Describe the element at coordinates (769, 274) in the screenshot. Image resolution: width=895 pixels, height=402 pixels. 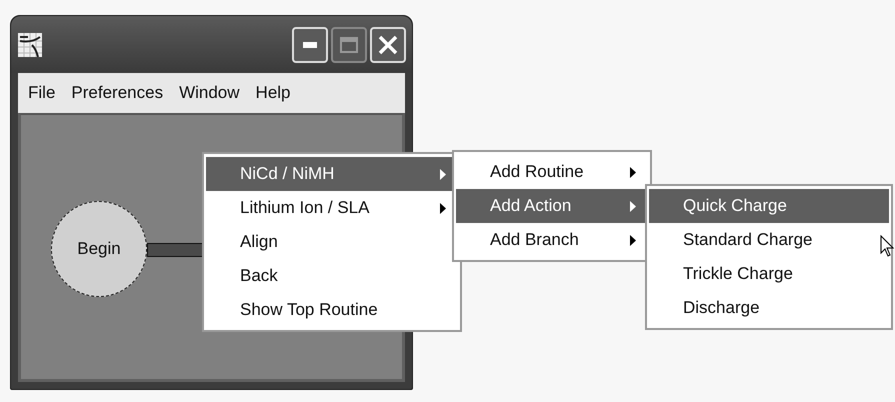
I see `menu-item: Trickle Charge` at that location.